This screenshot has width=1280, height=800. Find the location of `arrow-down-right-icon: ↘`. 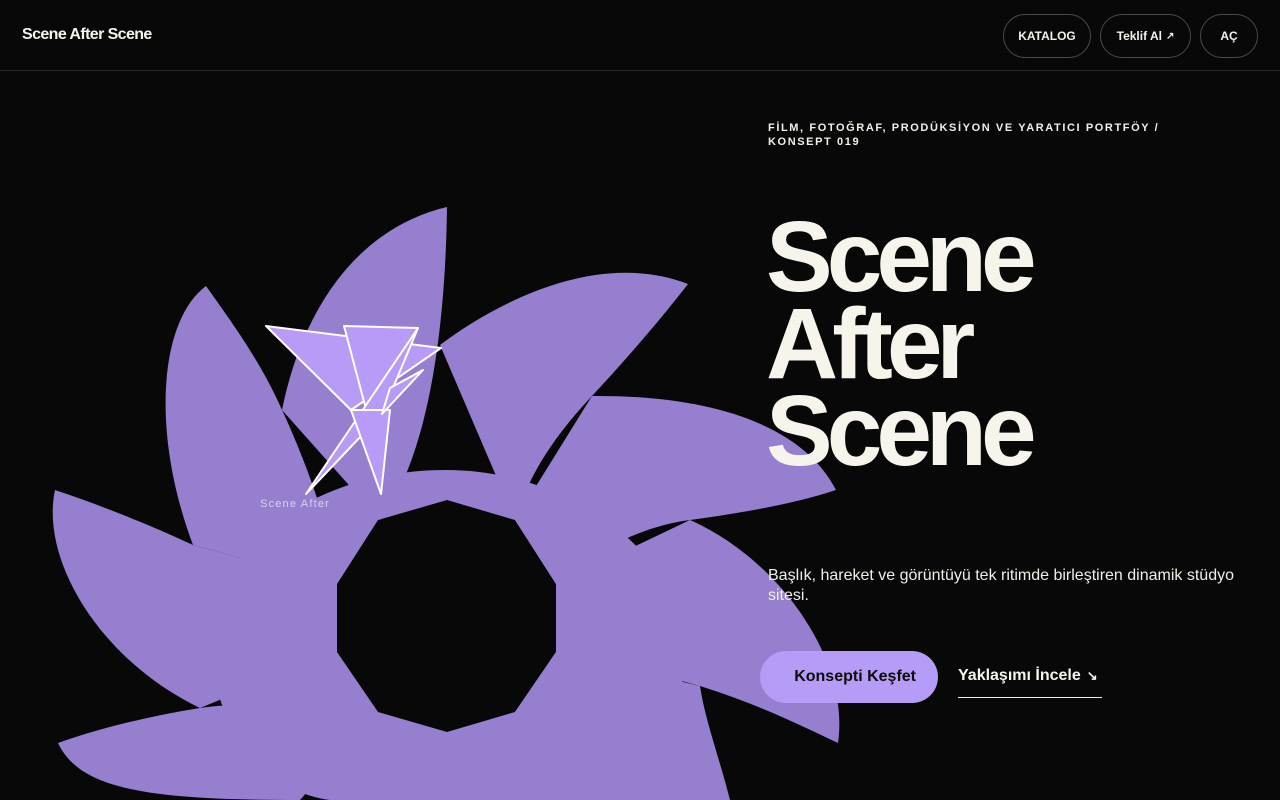

arrow-down-right-icon: ↘ is located at coordinates (1092, 675).